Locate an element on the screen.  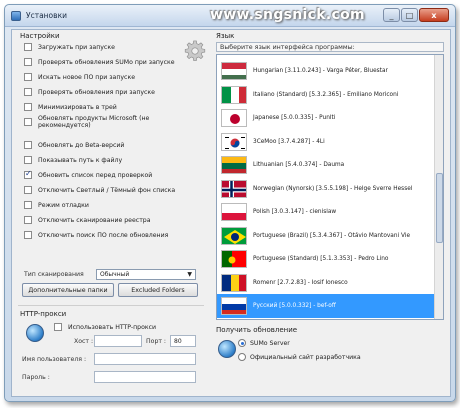
option-row: Минимизировать в трей is located at coordinates (70, 107).